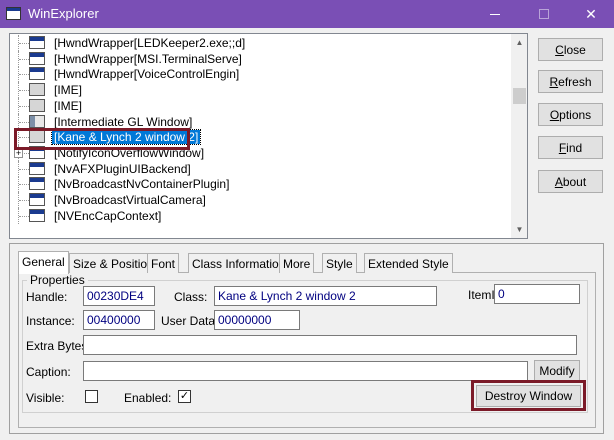 This screenshot has height=440, width=614. Describe the element at coordinates (184, 396) in the screenshot. I see `enabled-checkbox: ✓` at that location.